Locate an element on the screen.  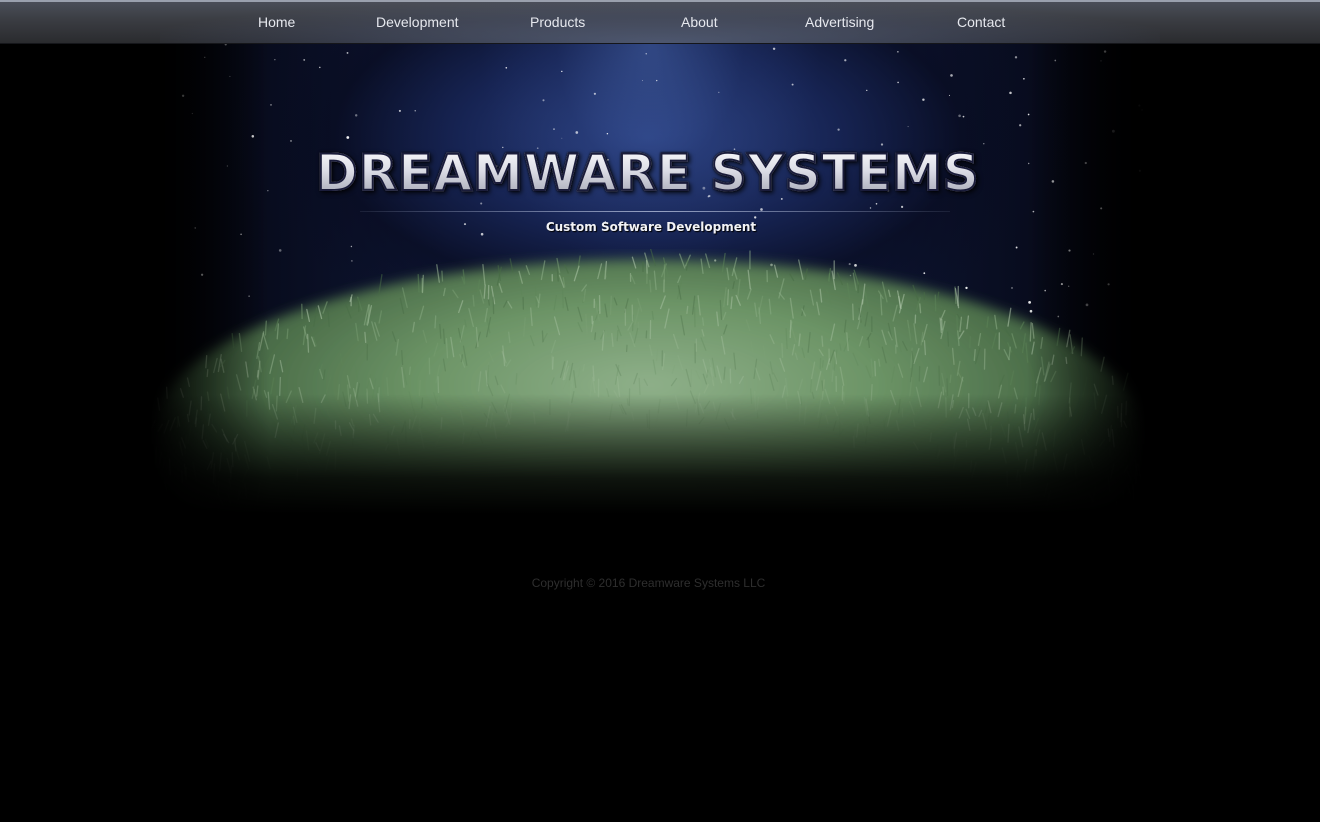
nav-item-products: Products is located at coordinates (557, 22).